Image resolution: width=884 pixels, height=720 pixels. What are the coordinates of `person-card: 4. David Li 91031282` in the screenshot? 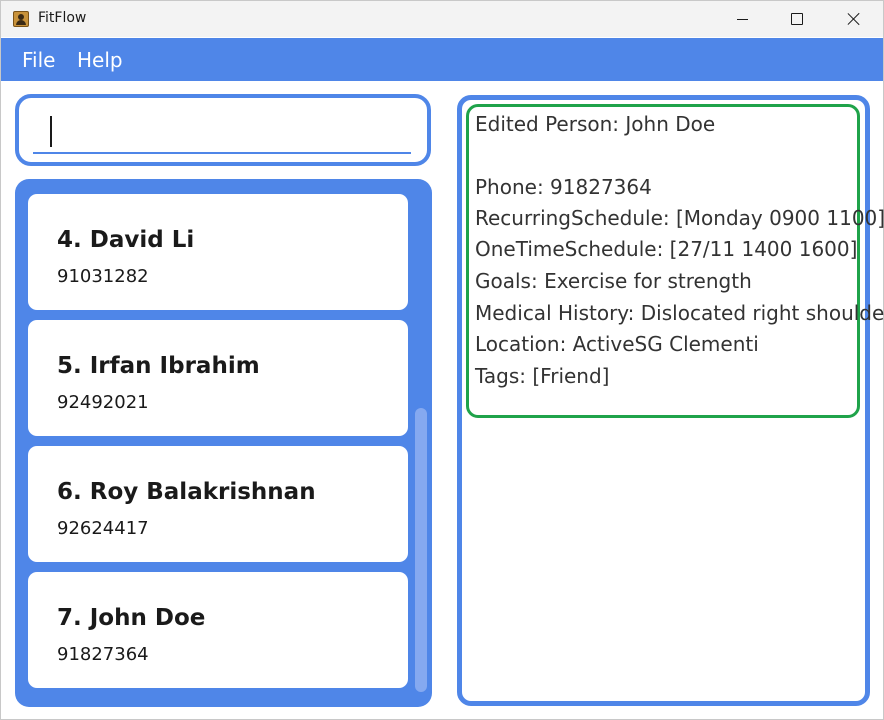 It's located at (218, 252).